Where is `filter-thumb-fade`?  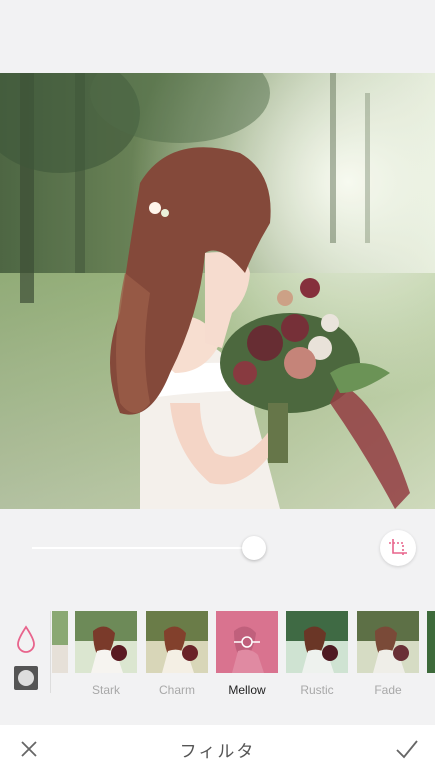 filter-thumb-fade is located at coordinates (388, 642).